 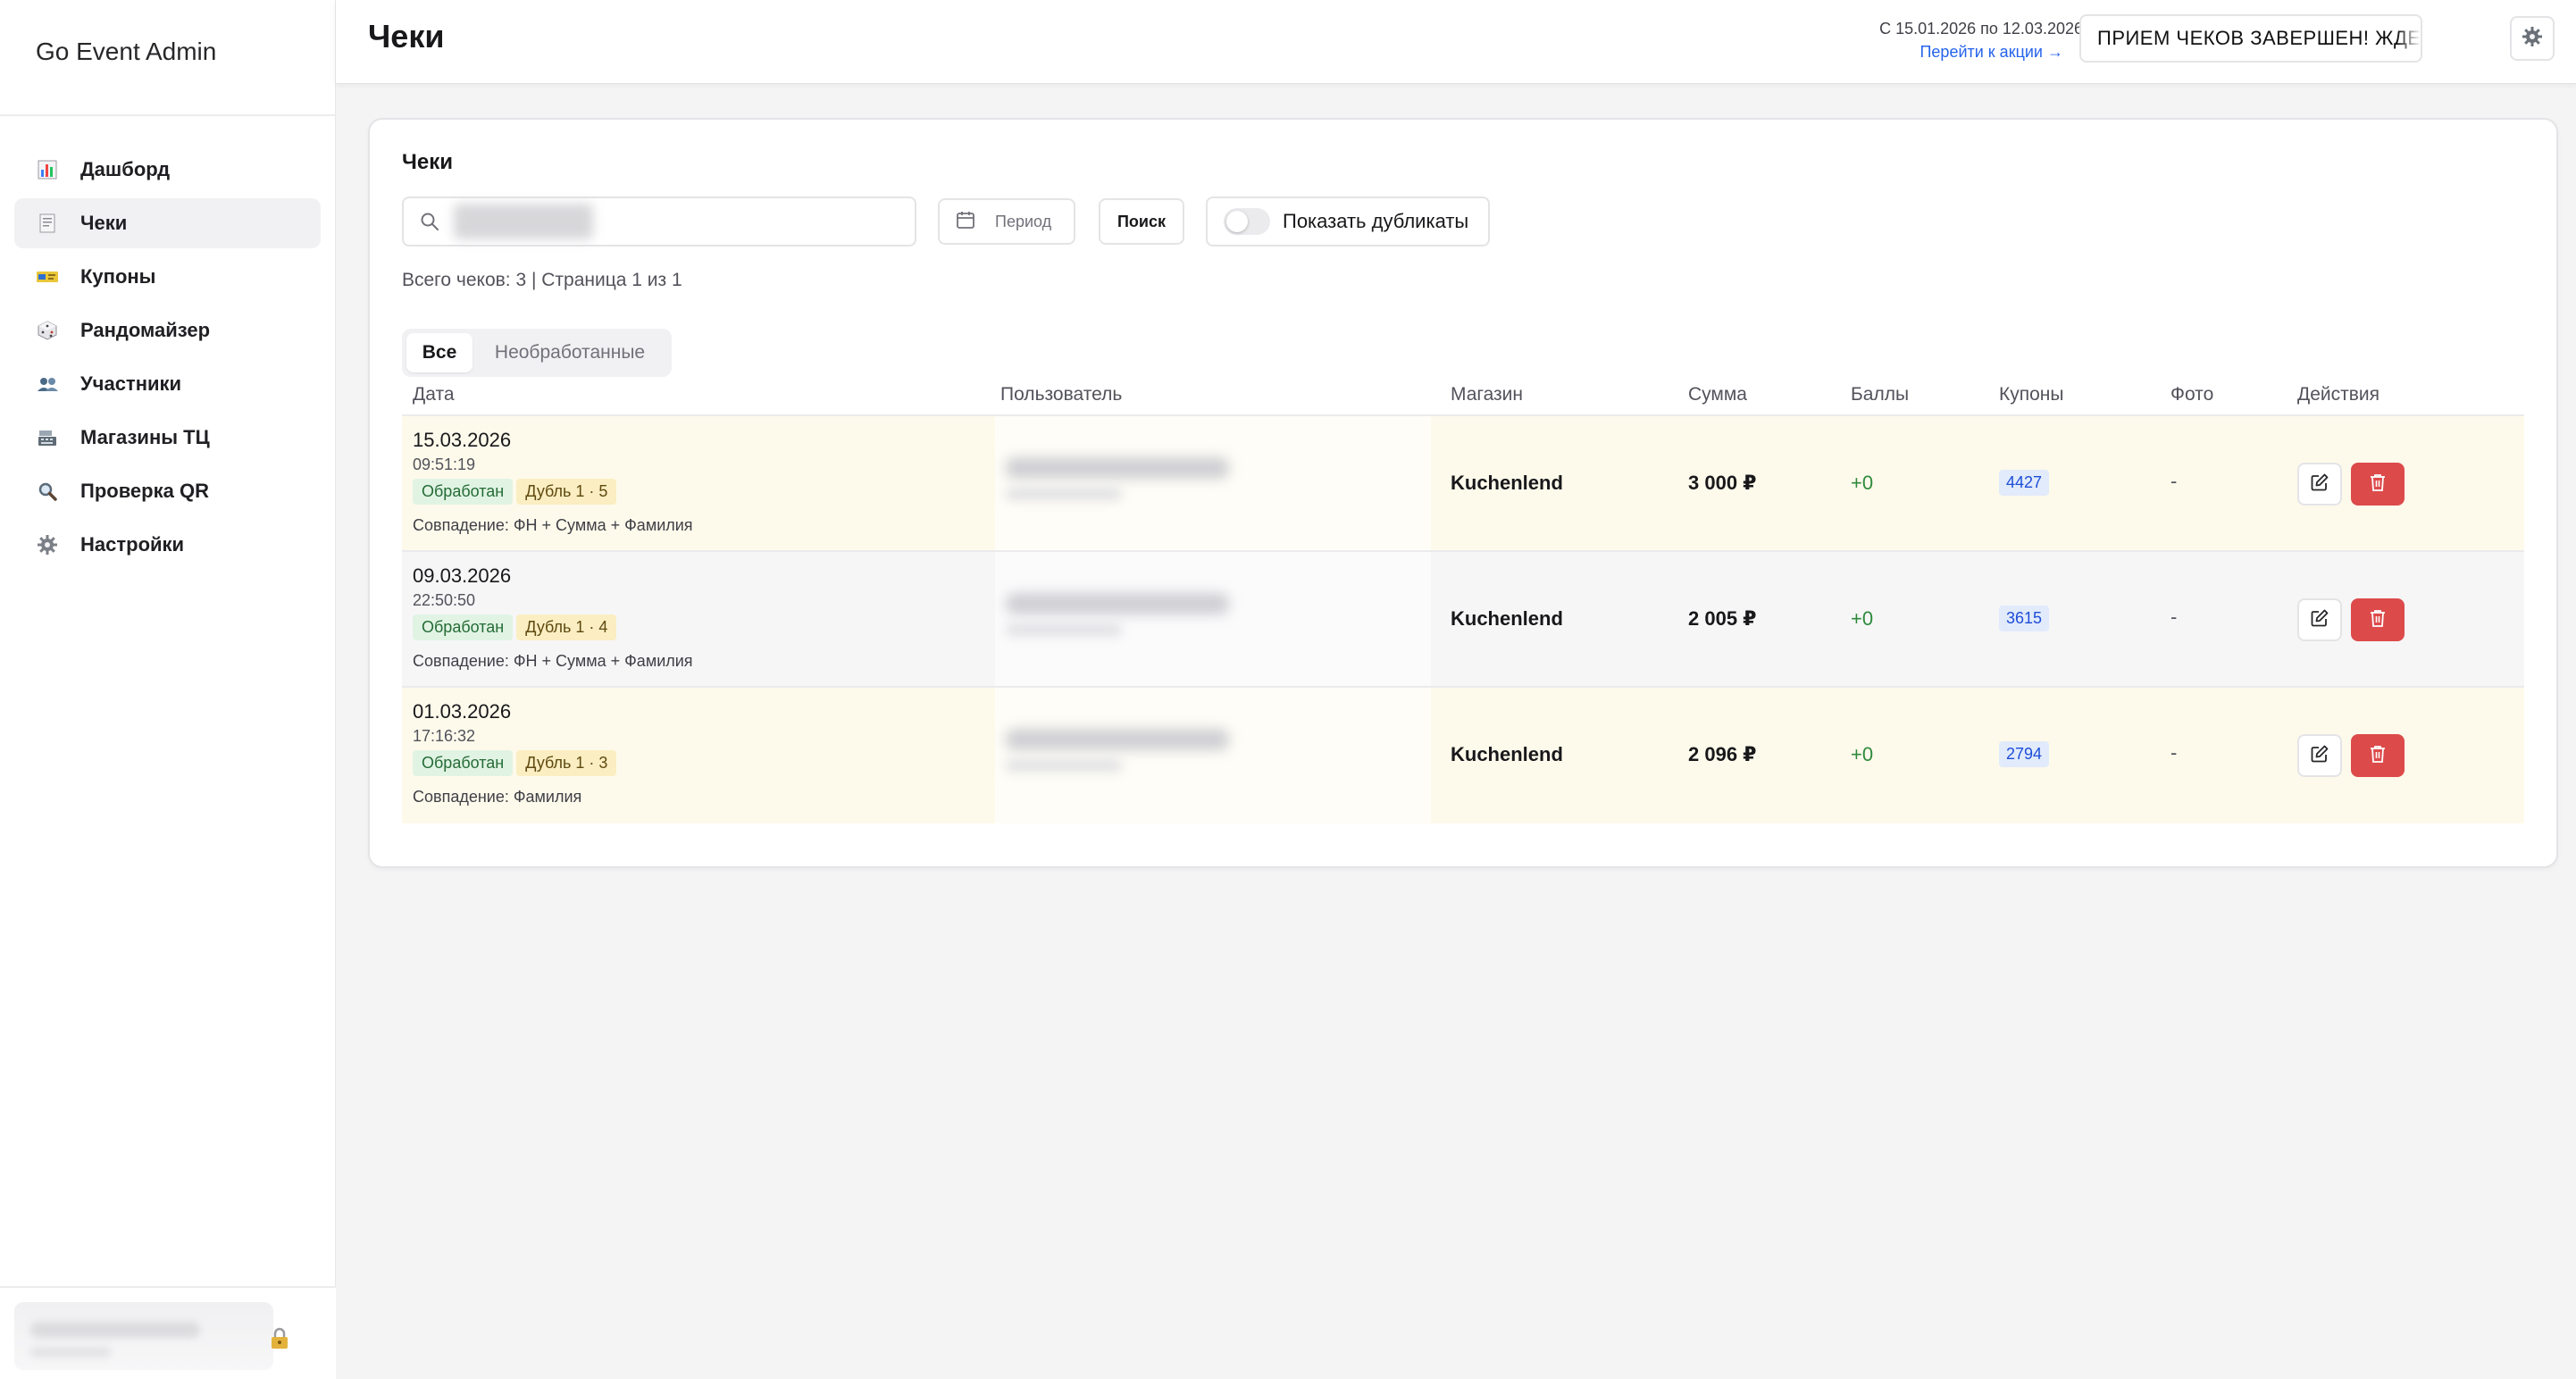 What do you see at coordinates (1142, 221) in the screenshot?
I see `search-button: Поиск` at bounding box center [1142, 221].